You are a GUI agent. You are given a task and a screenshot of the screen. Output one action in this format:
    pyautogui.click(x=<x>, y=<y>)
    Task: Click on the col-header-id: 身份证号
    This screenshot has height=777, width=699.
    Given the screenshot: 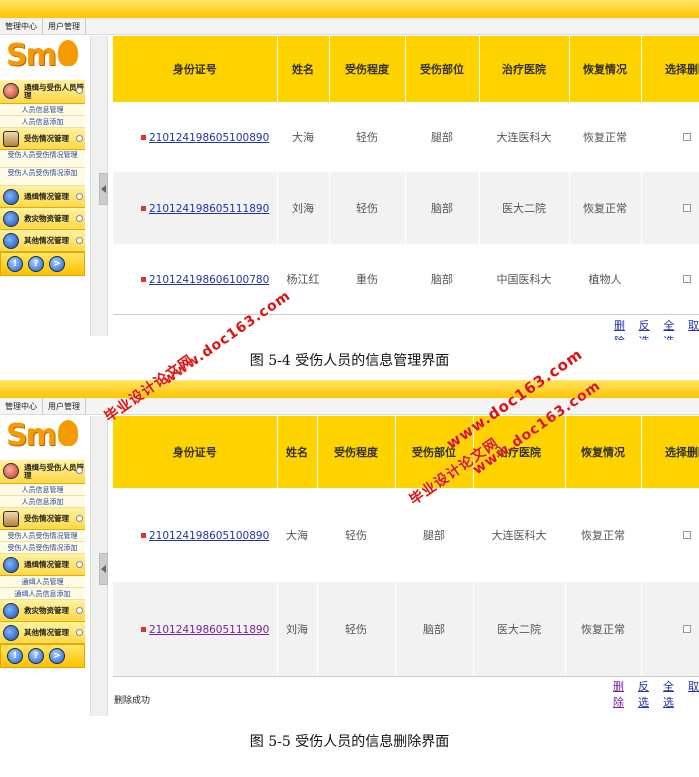 What is the action you would take?
    pyautogui.click(x=195, y=452)
    